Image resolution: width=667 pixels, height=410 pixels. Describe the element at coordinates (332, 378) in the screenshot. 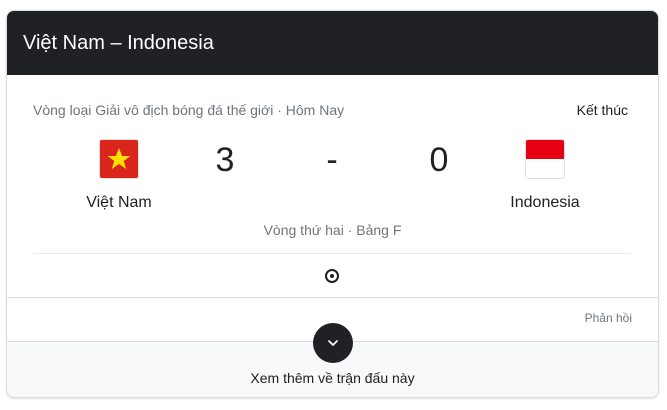

I see `more-about-match-label: Xem thêm về trận đấu này` at that location.